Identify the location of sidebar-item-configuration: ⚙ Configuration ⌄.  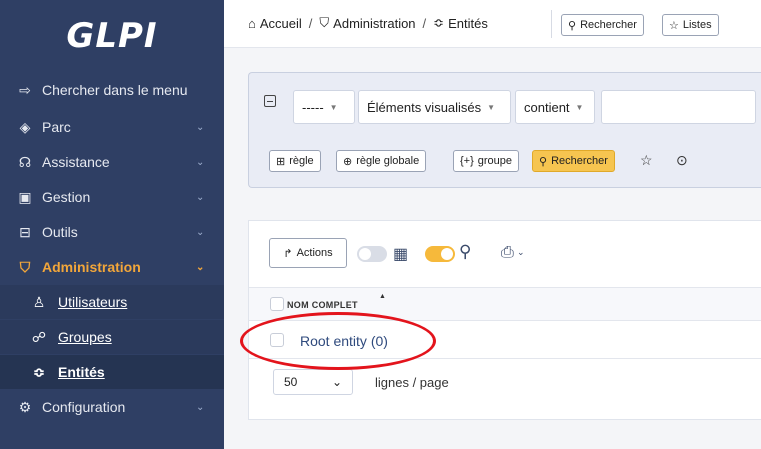
(112, 407).